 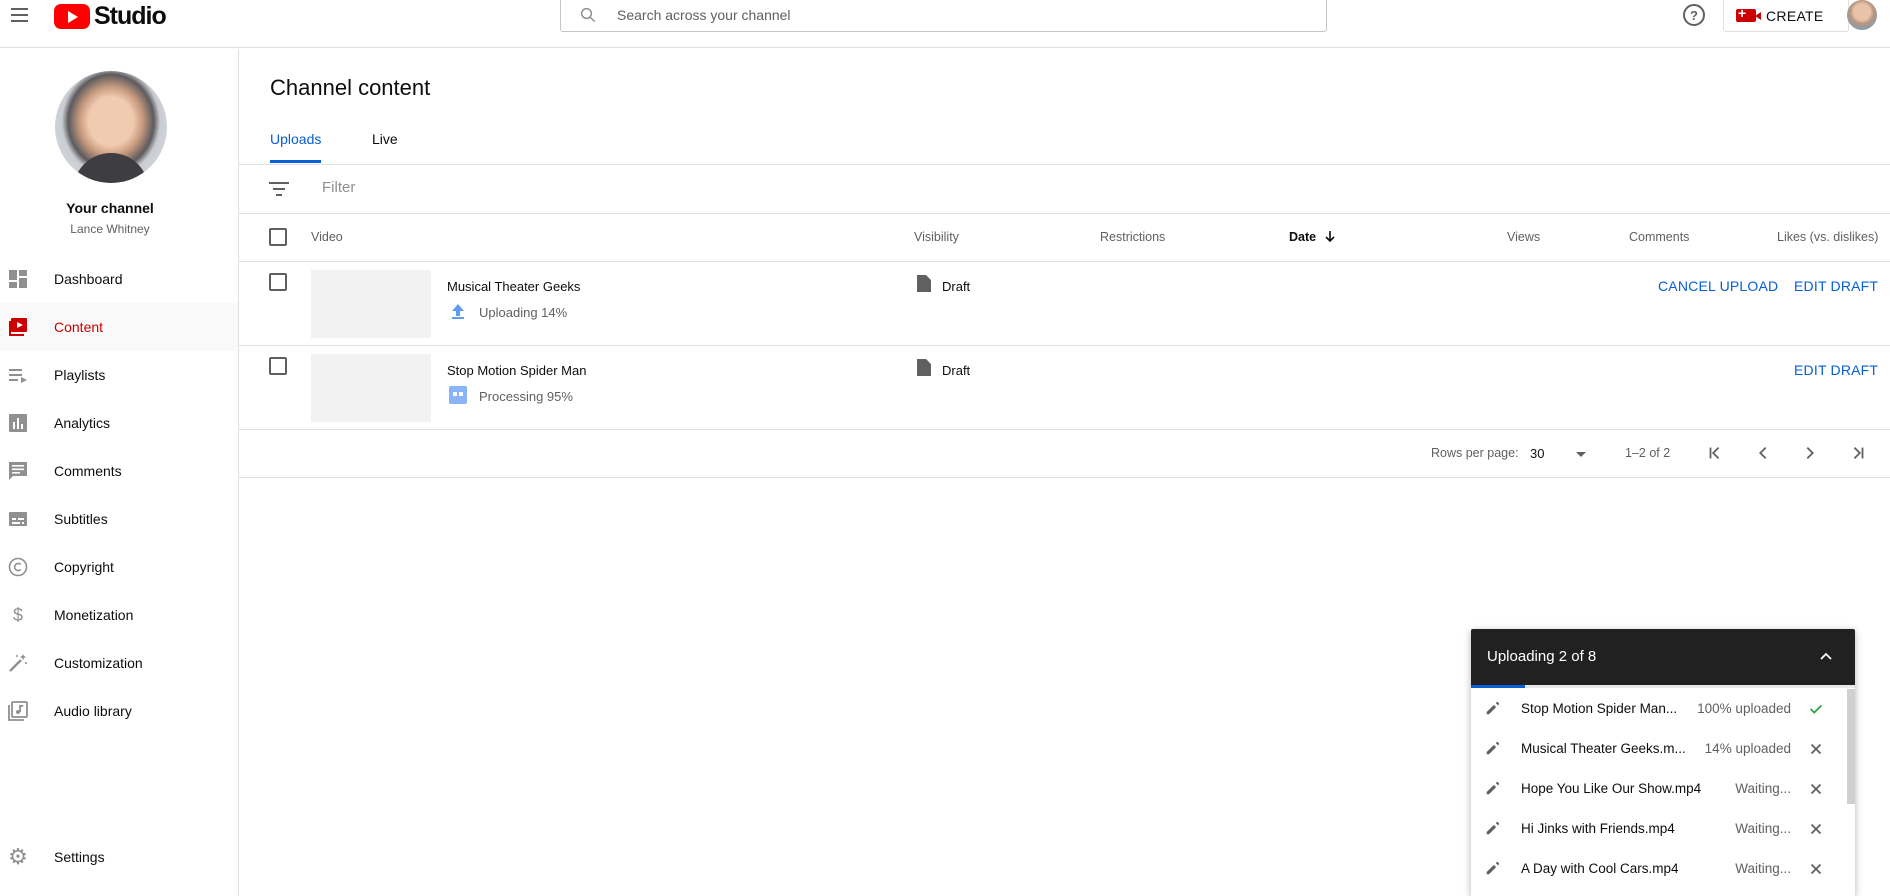 What do you see at coordinates (18, 376) in the screenshot?
I see `playlists-icon` at bounding box center [18, 376].